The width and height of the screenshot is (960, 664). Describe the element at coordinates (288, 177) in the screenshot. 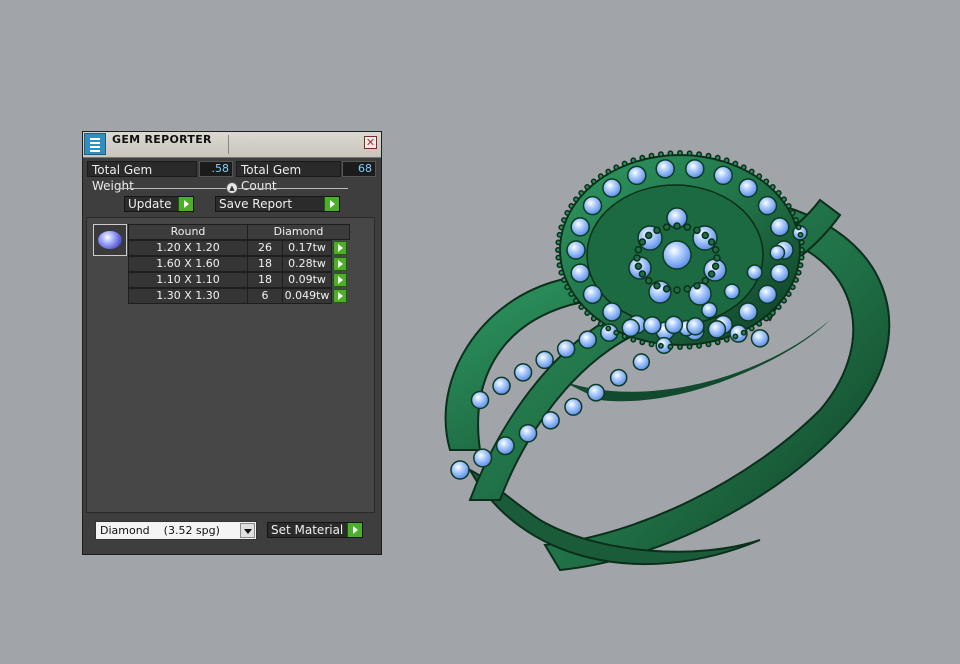

I see `total-gem-count-label: Total Gem Count` at that location.